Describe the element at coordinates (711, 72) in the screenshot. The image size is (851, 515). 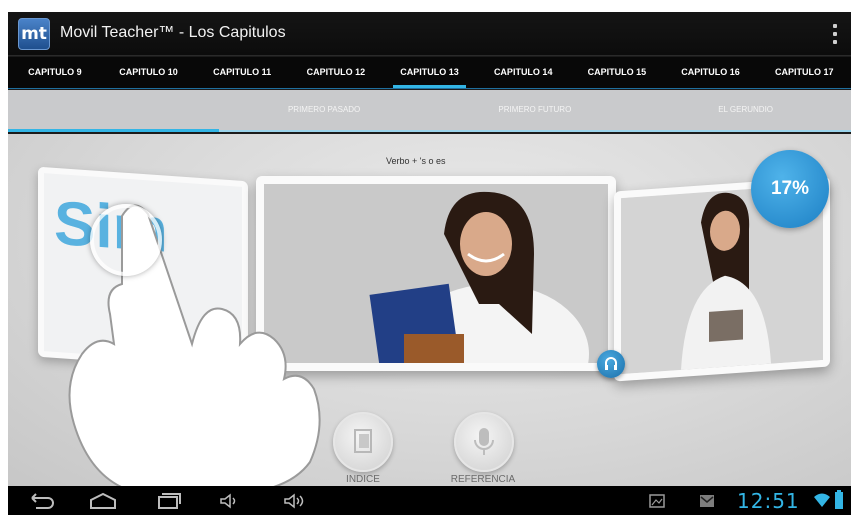
I see `tab-capitulo-16: CAPITULO 16` at that location.